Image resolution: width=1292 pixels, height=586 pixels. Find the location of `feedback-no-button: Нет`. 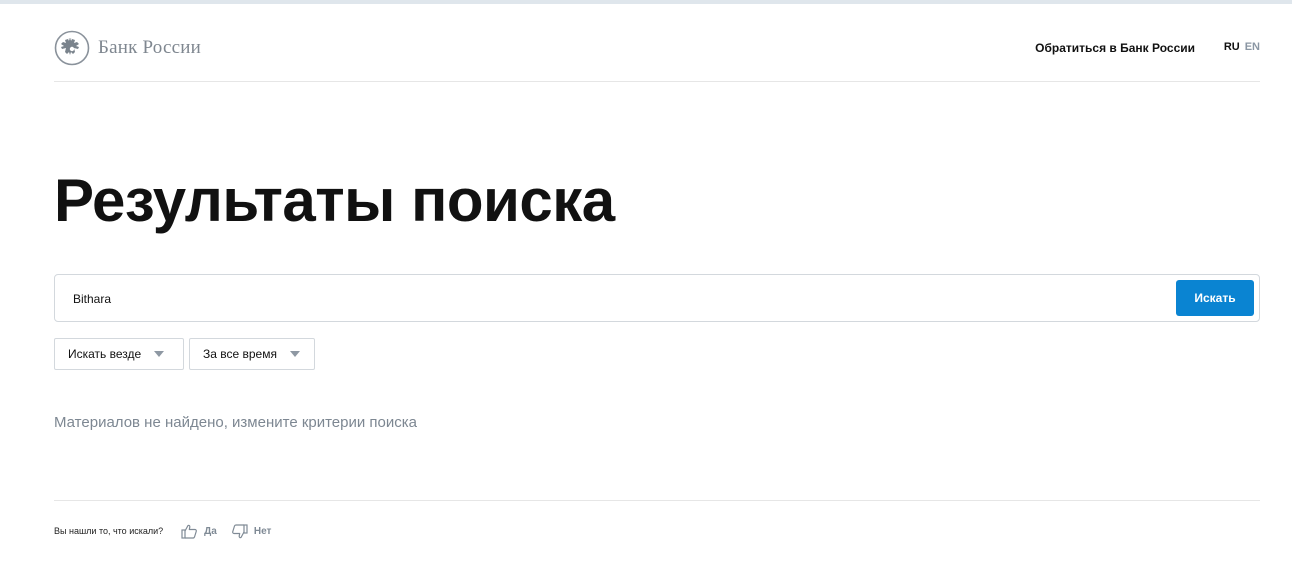

feedback-no-button: Нет is located at coordinates (251, 531).